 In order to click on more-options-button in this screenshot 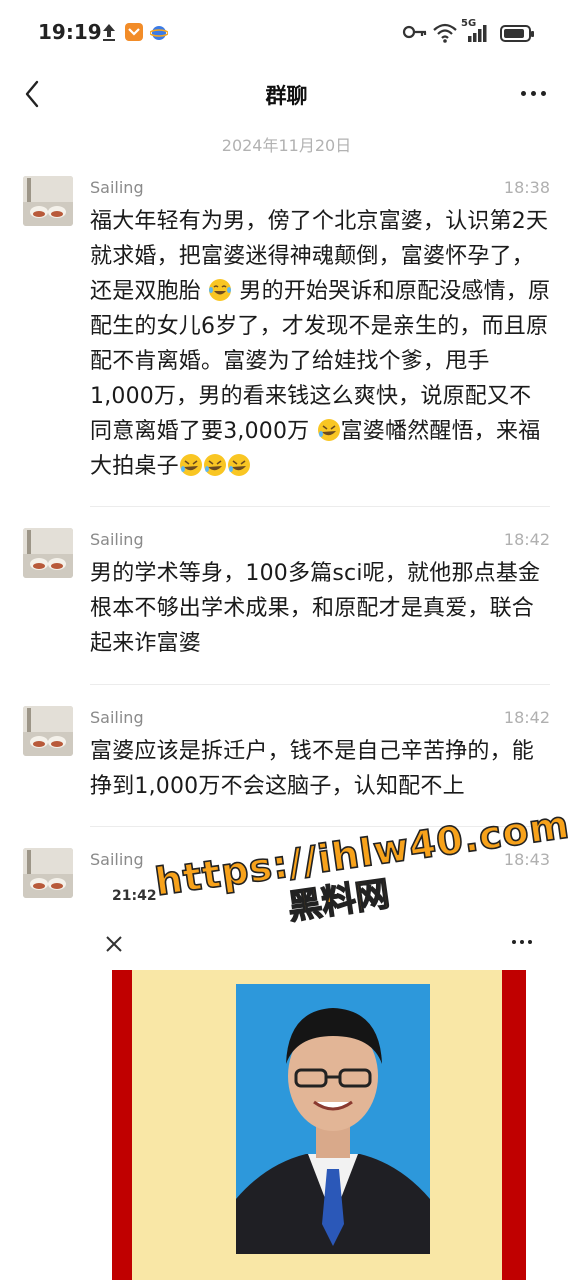, I will do `click(533, 93)`.